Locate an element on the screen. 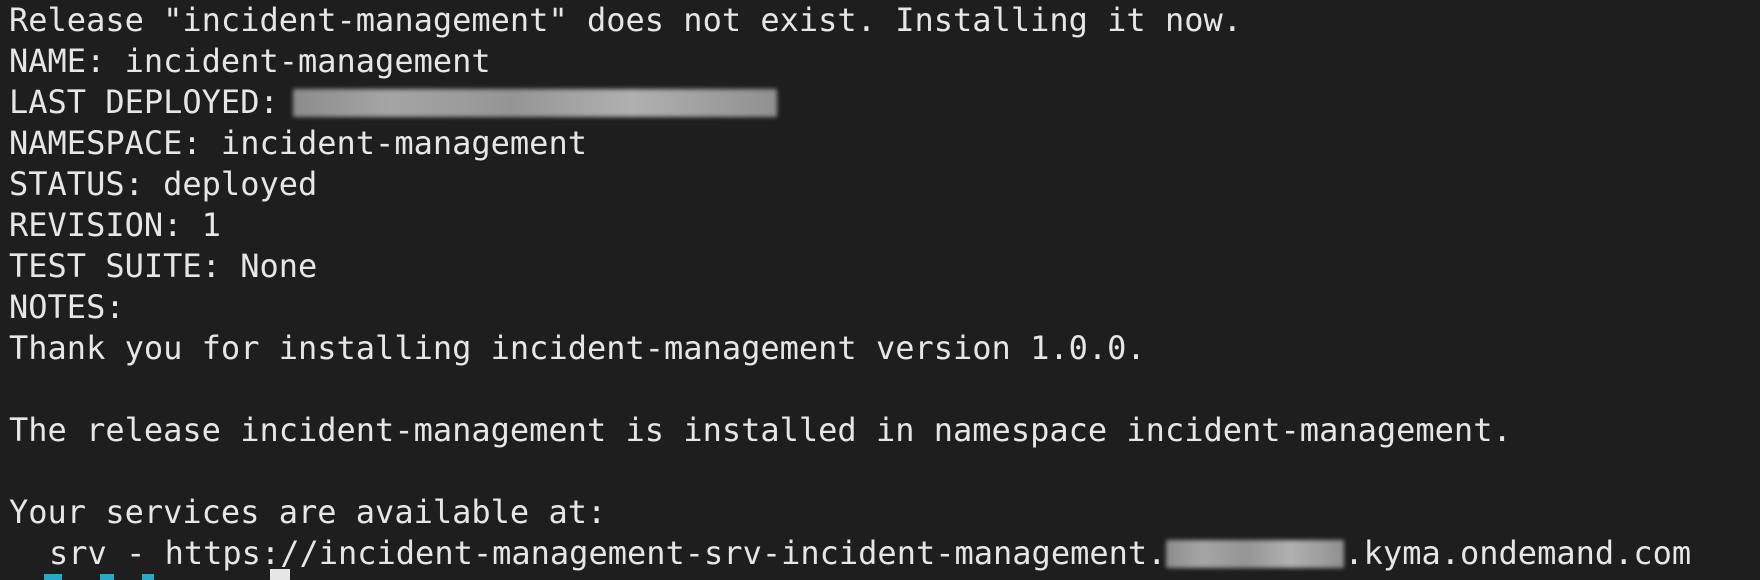 This screenshot has height=580, width=1760. shell-prompt is located at coordinates (150, 577).